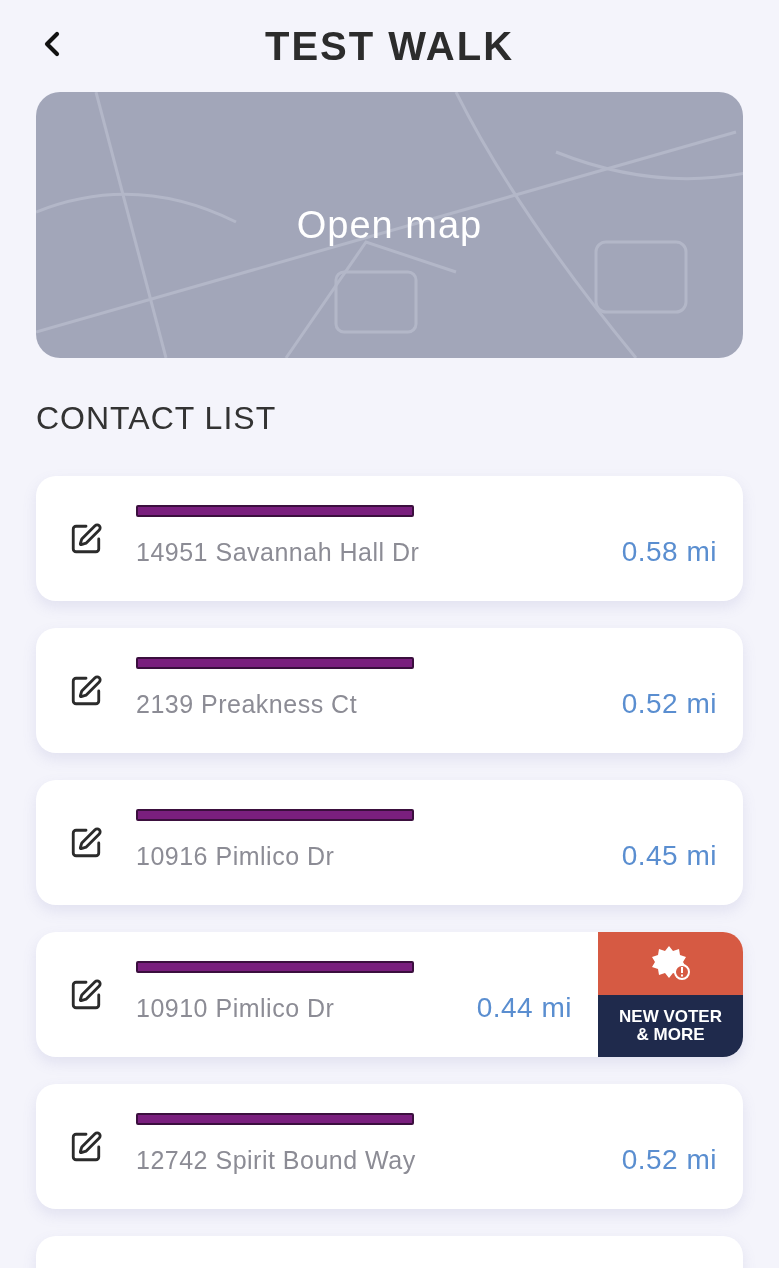 Image resolution: width=779 pixels, height=1268 pixels. I want to click on open-map-label: Open map, so click(389, 225).